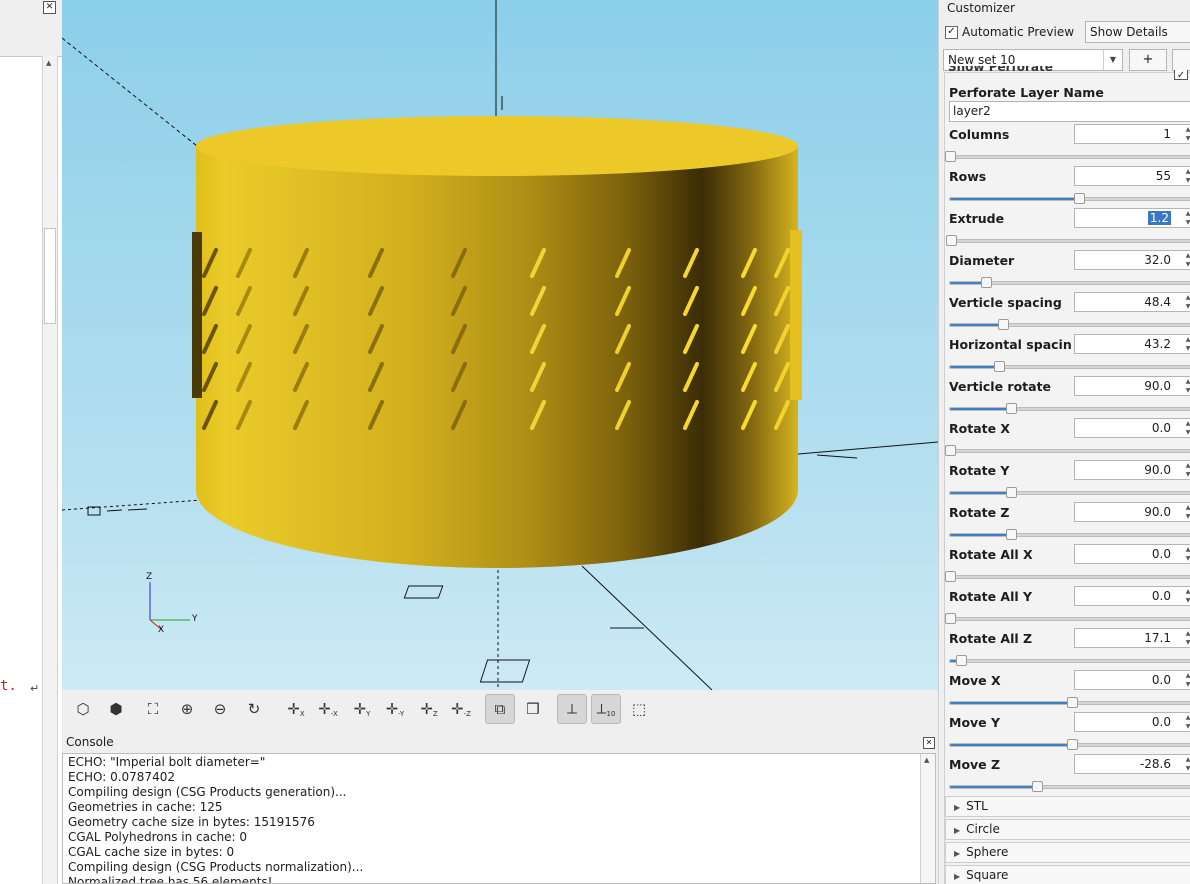  Describe the element at coordinates (50, 470) in the screenshot. I see `editor-scrollbar: ▲` at that location.